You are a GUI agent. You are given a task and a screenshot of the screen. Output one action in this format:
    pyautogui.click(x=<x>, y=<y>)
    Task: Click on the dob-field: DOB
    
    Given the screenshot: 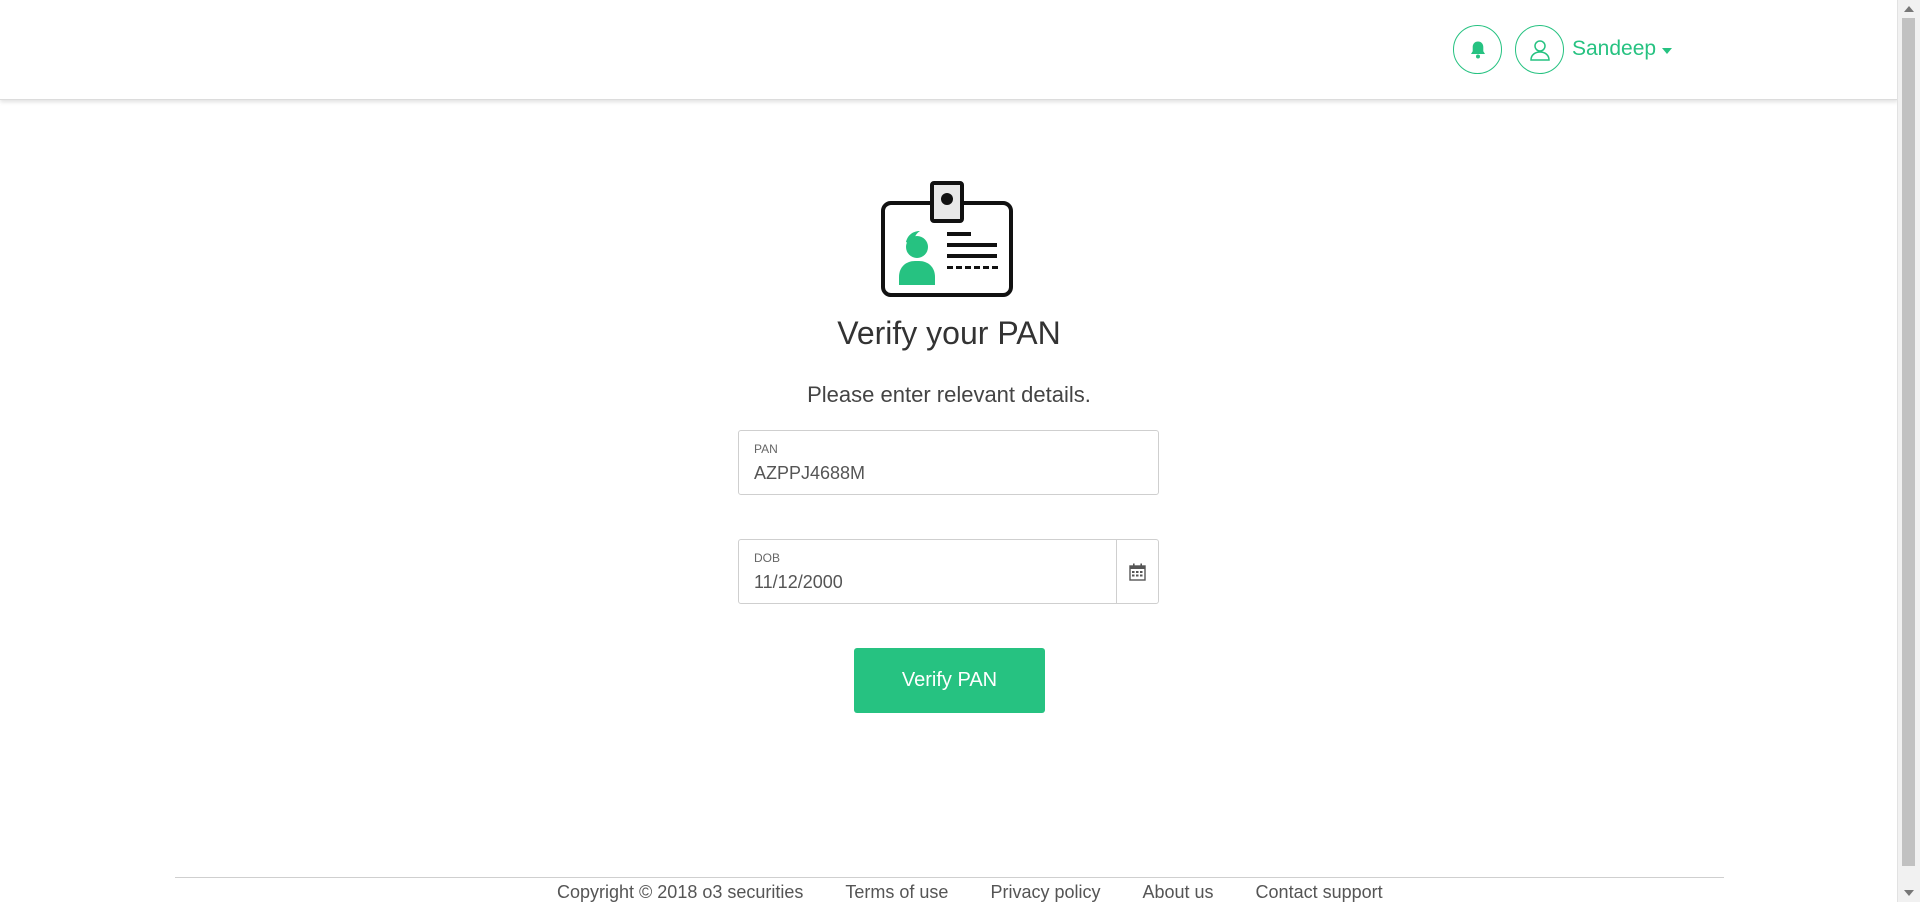 What is the action you would take?
    pyautogui.click(x=948, y=571)
    